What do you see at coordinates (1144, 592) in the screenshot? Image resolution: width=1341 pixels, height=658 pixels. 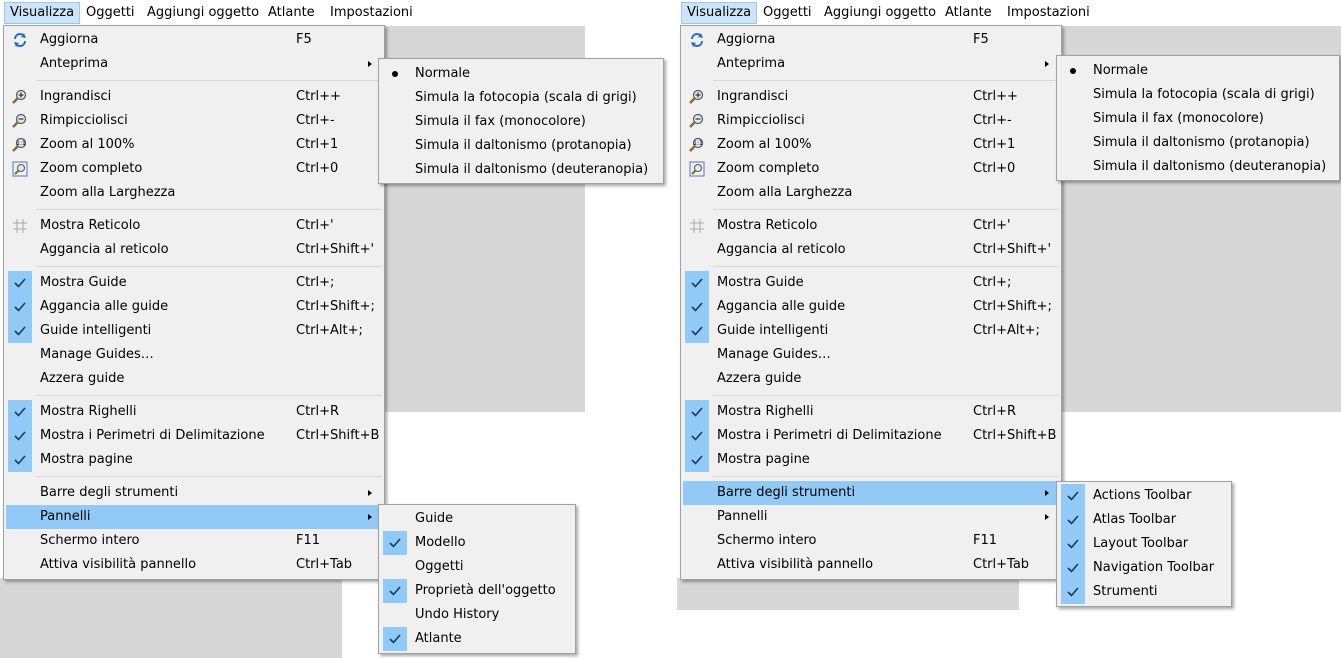 I see `toolbar-item-strumenti: Strumenti` at bounding box center [1144, 592].